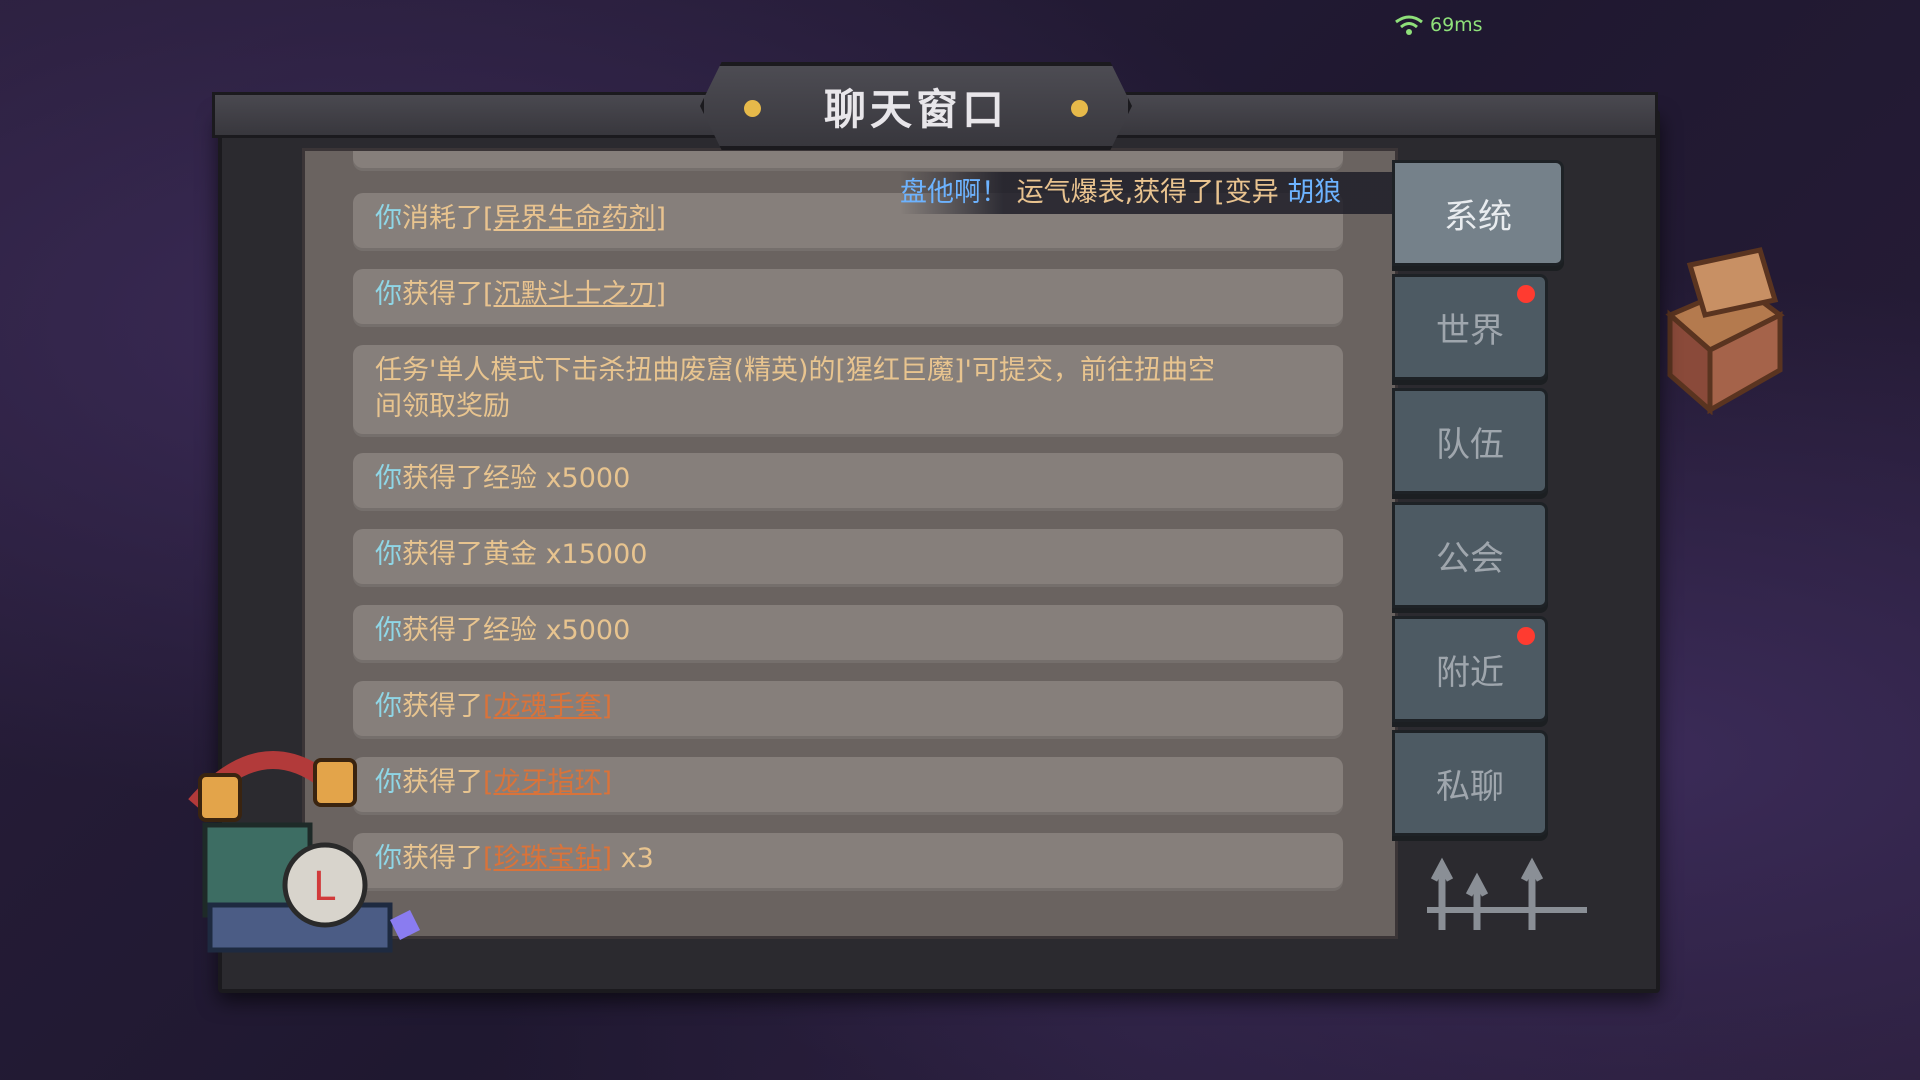 The height and width of the screenshot is (1080, 1920). I want to click on broadcast-ticker: 盘他啊！ 运气爆表,获得了[变异 胡狼, so click(1158, 193).